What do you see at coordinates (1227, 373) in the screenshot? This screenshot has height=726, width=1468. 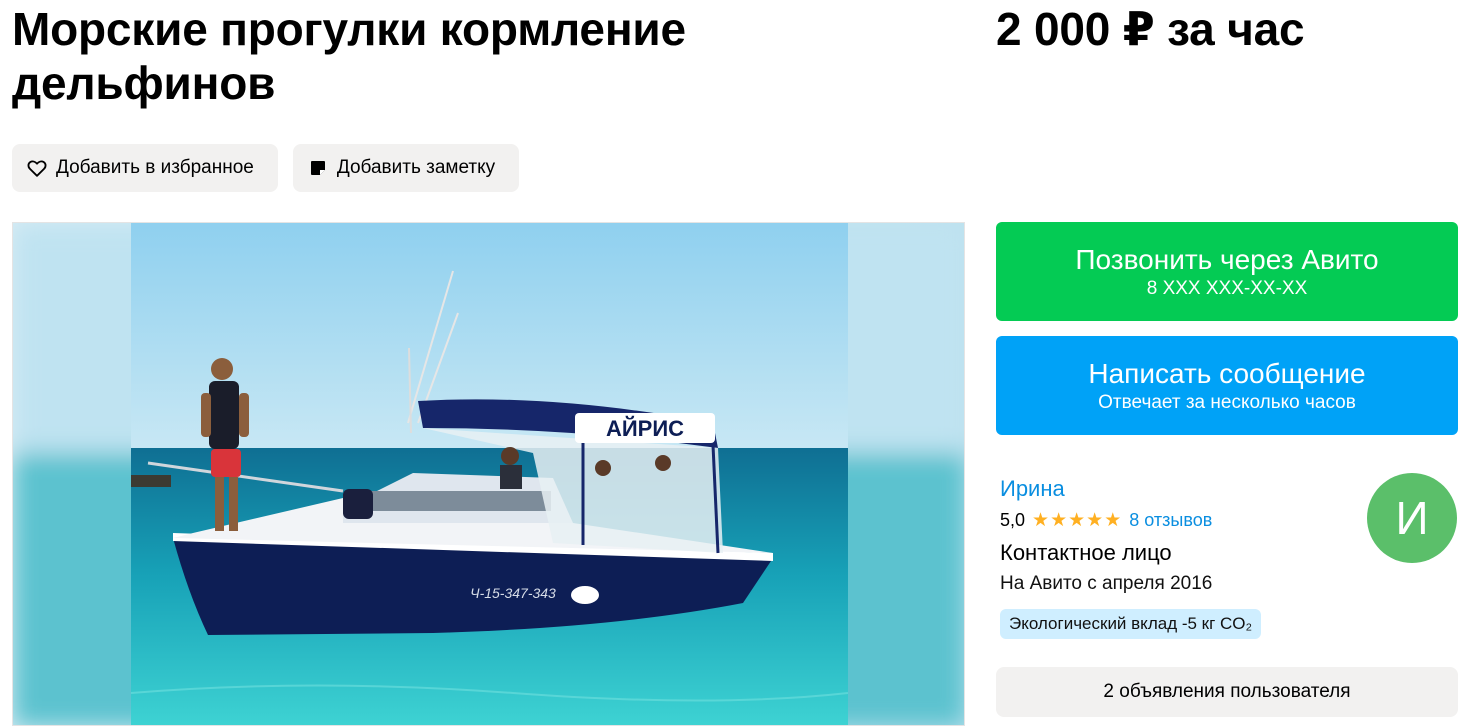 I see `message-button-label: Написать сообщение` at bounding box center [1227, 373].